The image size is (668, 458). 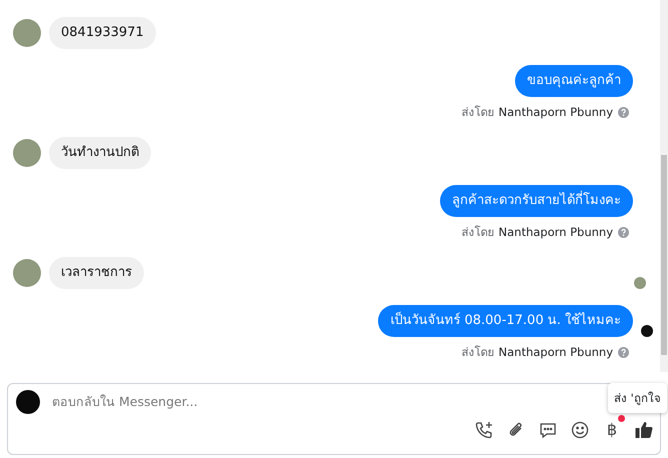 I want to click on message-bubble: ลูกค้าสะดวกรับสายได้กี่โมงคะ, so click(x=536, y=201).